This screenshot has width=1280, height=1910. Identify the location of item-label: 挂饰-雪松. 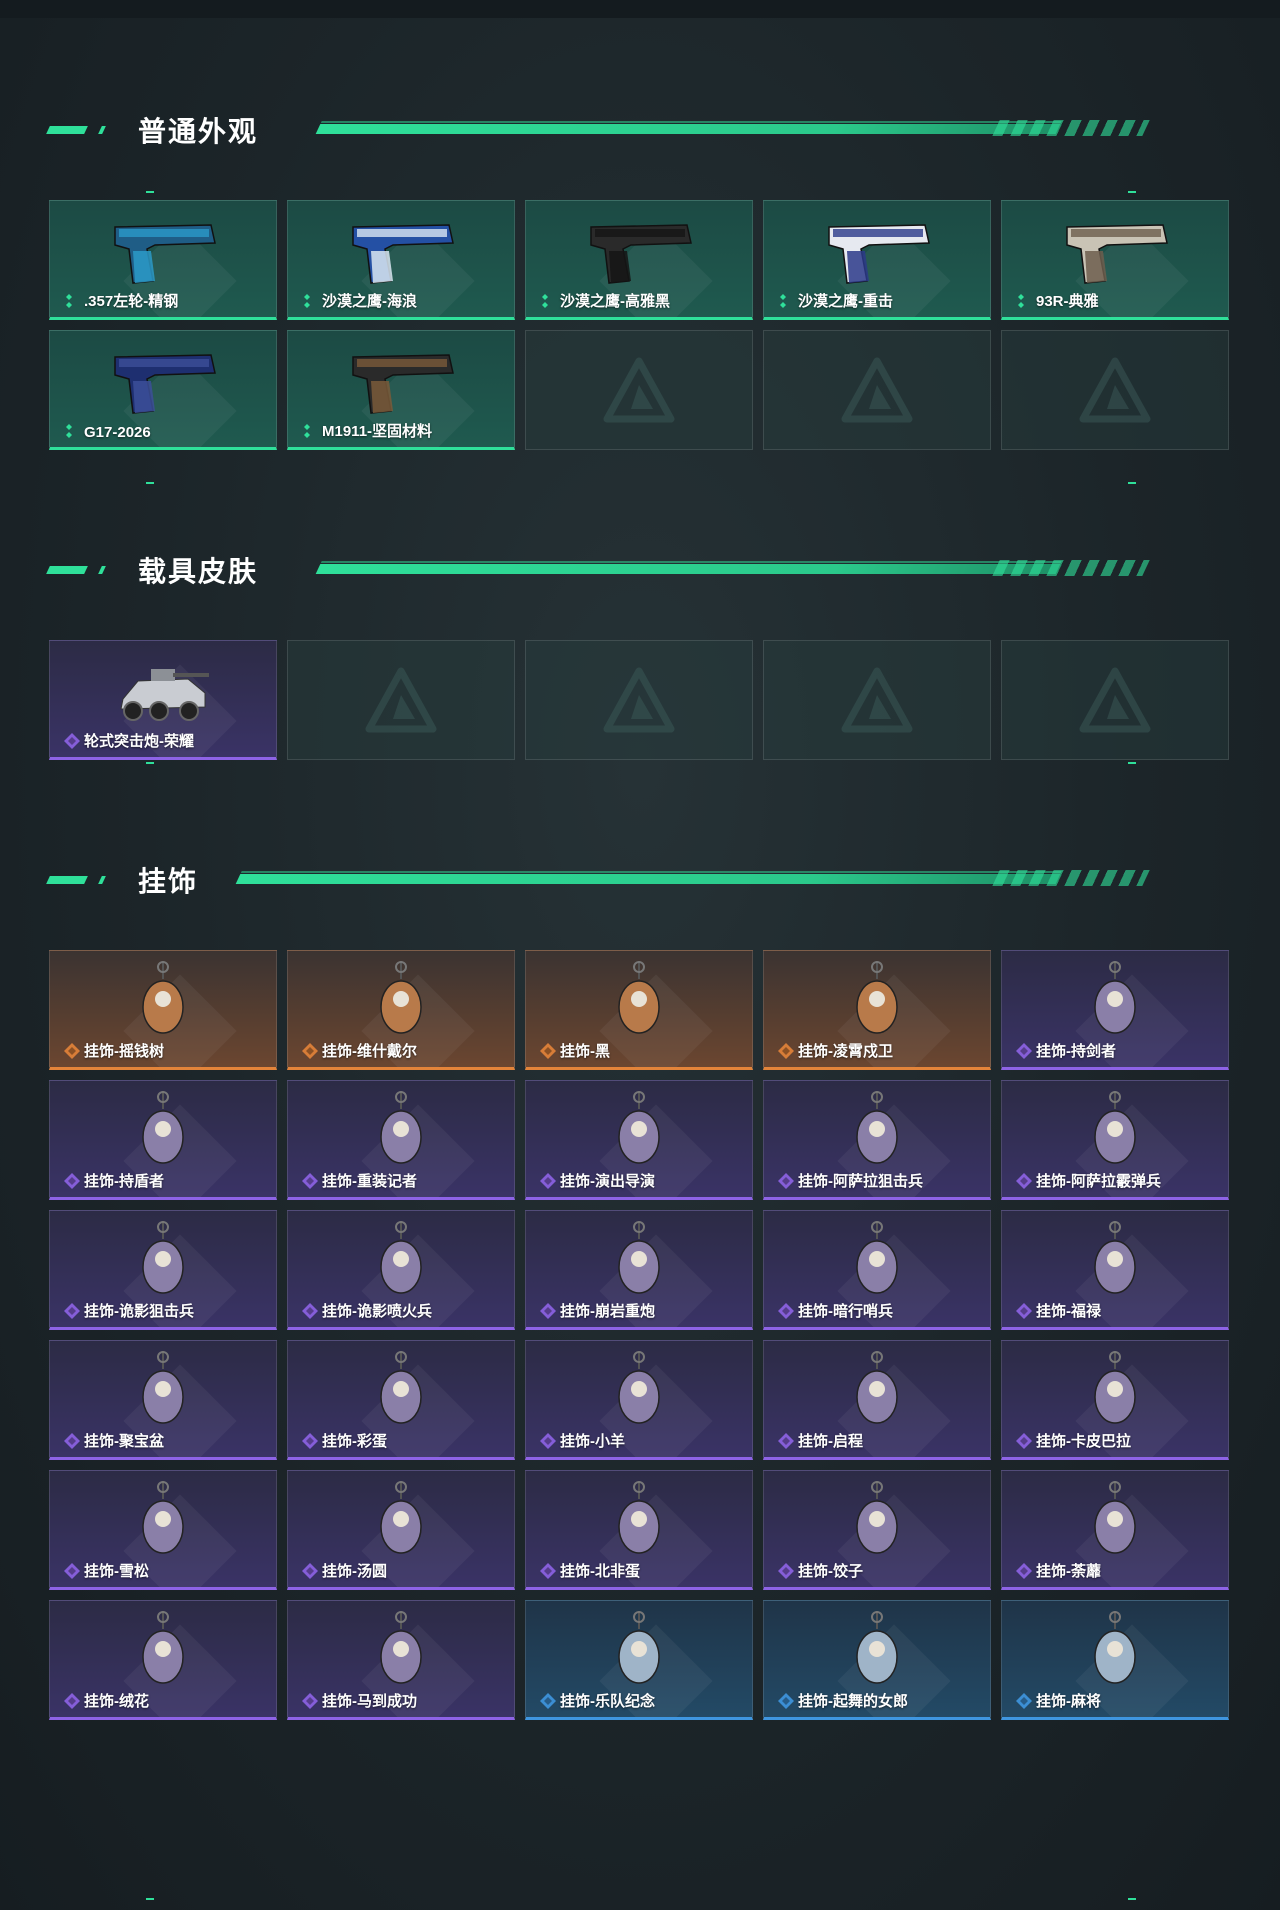
(116, 1571).